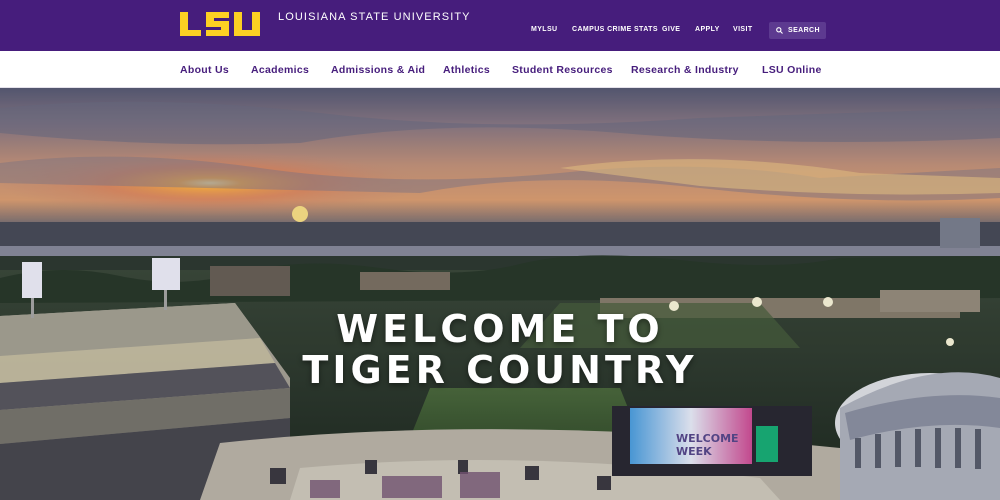 Image resolution: width=1000 pixels, height=500 pixels. Describe the element at coordinates (615, 29) in the screenshot. I see `utility-link-campus-crime-stats: CAMPUS CRIME STATS` at that location.